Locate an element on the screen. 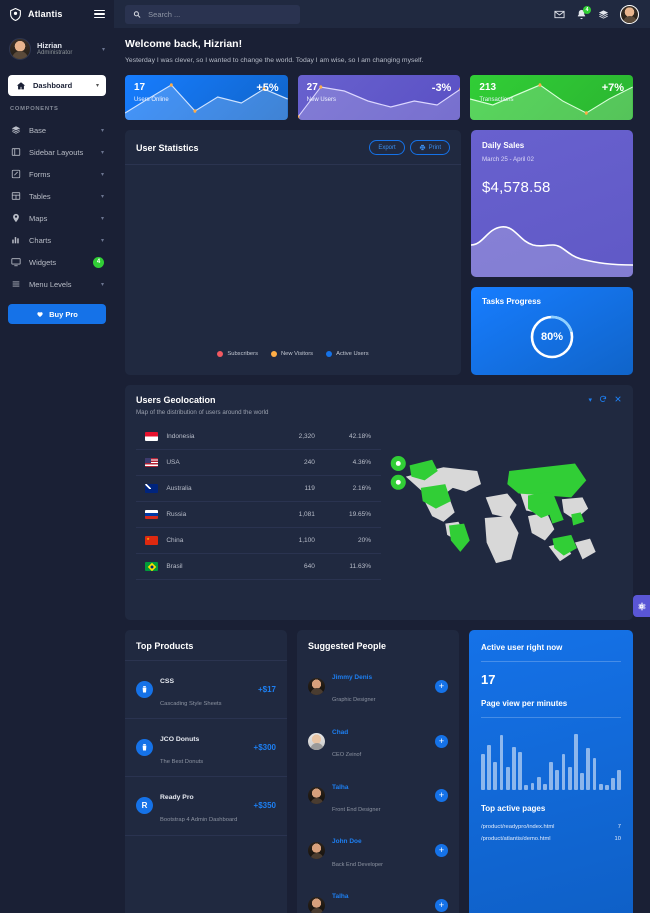  table-icon is located at coordinates (15, 196).